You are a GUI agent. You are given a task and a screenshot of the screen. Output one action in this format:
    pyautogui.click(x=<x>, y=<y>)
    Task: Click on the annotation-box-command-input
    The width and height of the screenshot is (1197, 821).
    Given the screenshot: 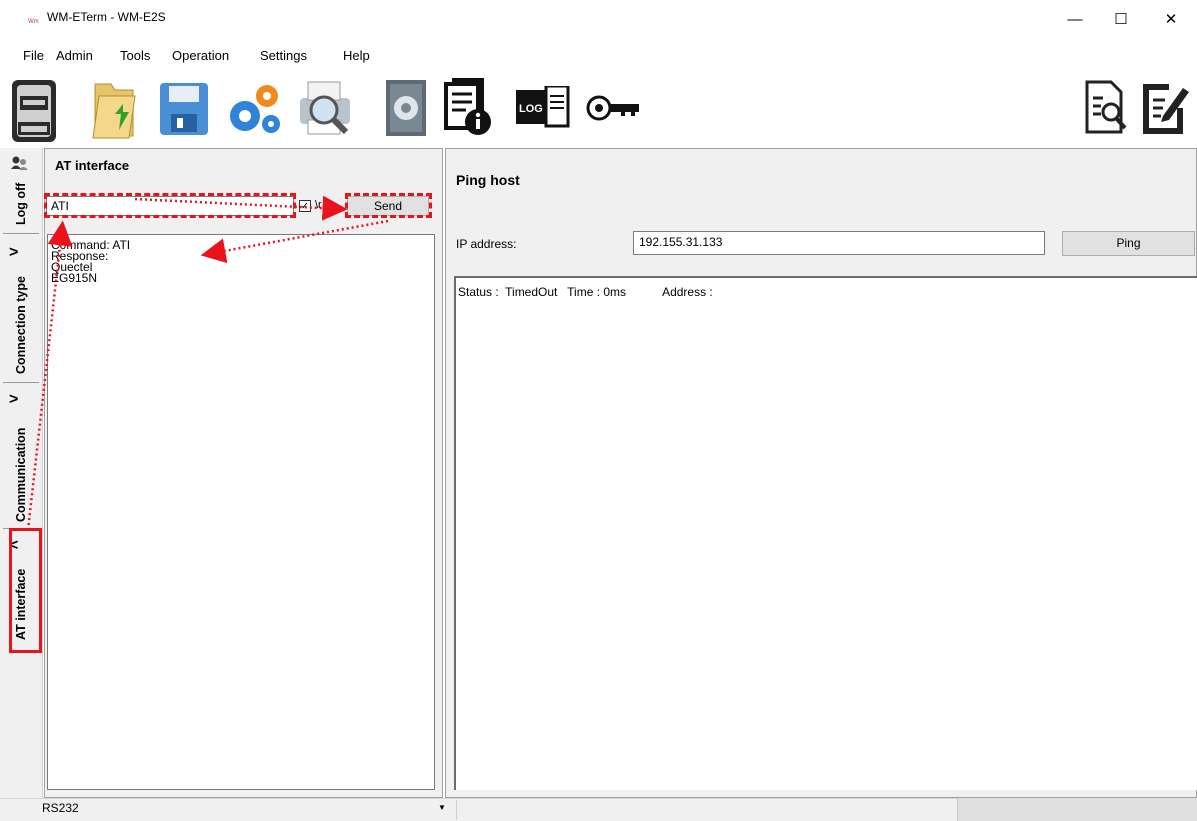 What is the action you would take?
    pyautogui.click(x=170, y=205)
    